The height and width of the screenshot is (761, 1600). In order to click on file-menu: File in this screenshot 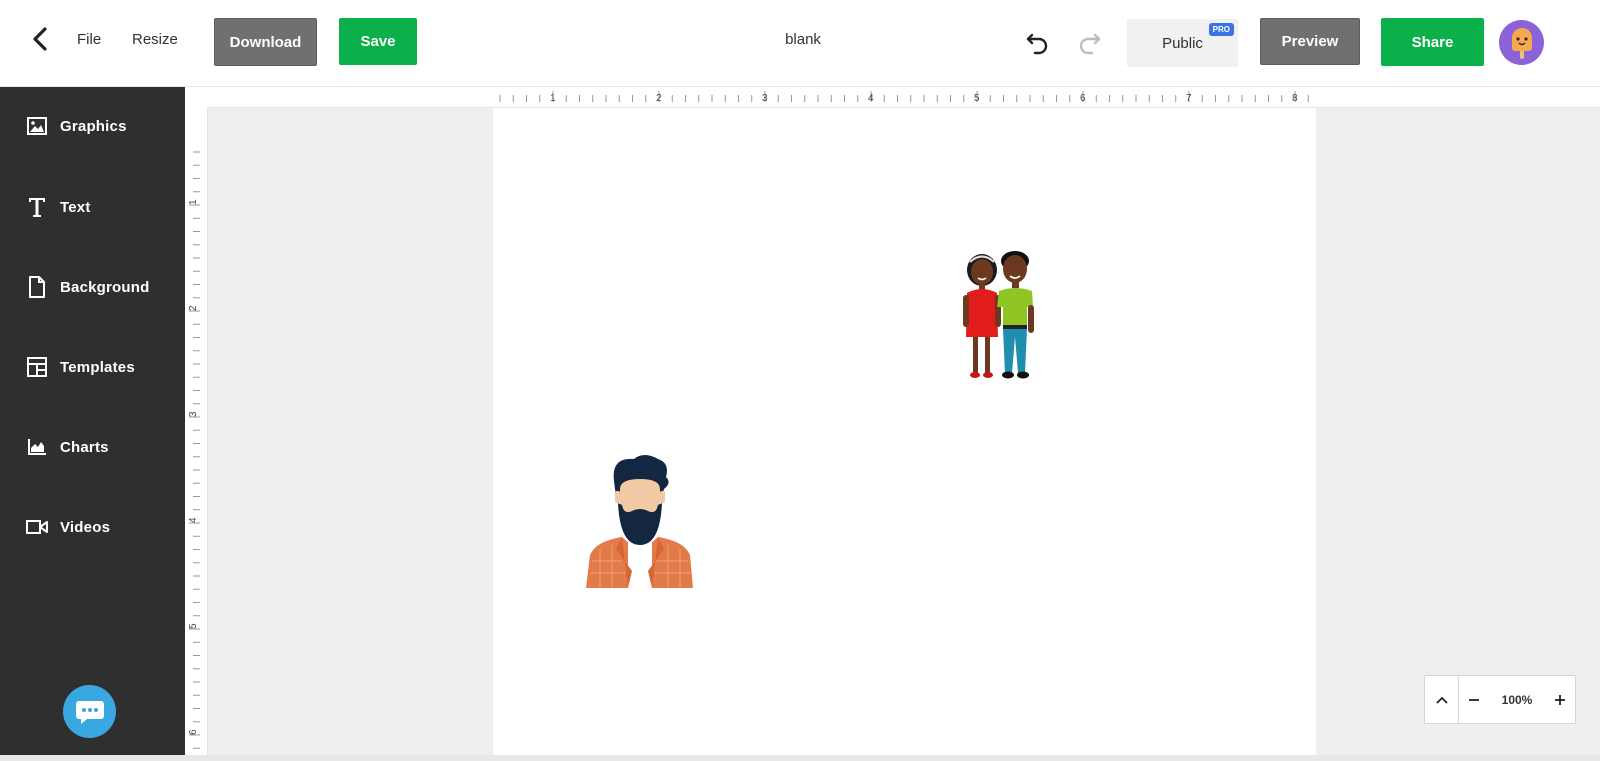, I will do `click(89, 39)`.